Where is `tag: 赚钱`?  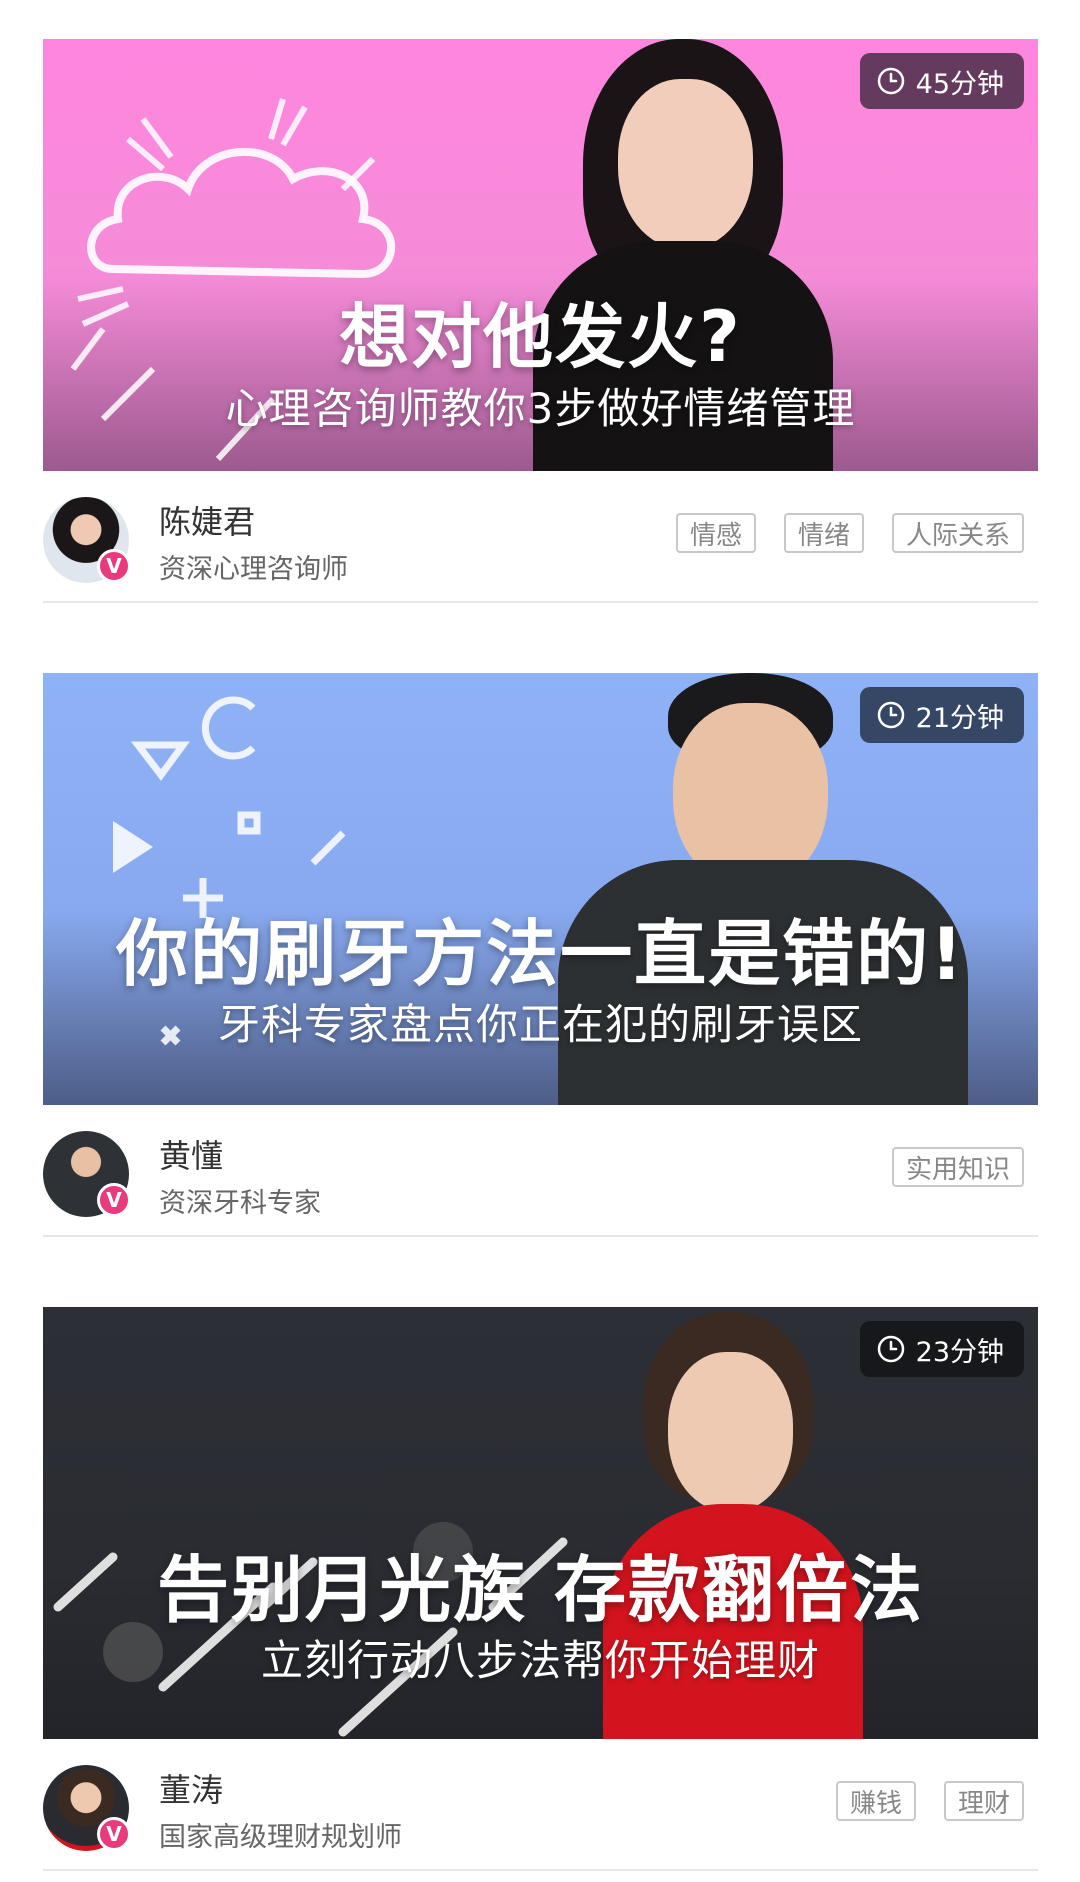 tag: 赚钱 is located at coordinates (875, 1801).